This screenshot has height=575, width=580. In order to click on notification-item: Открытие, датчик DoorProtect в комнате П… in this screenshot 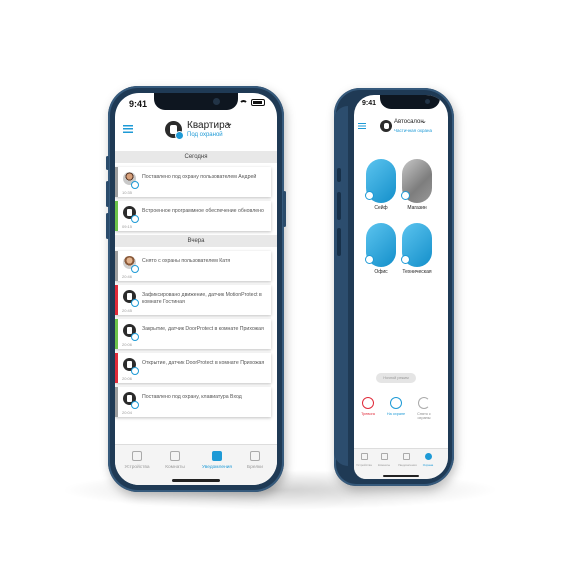, I will do `click(193, 368)`.